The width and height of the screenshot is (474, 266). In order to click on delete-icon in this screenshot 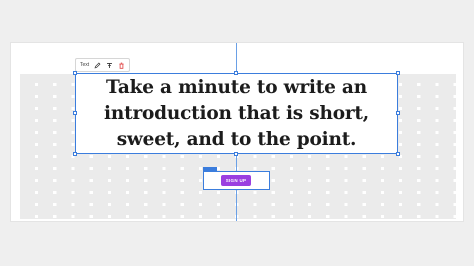, I will do `click(121, 65)`.